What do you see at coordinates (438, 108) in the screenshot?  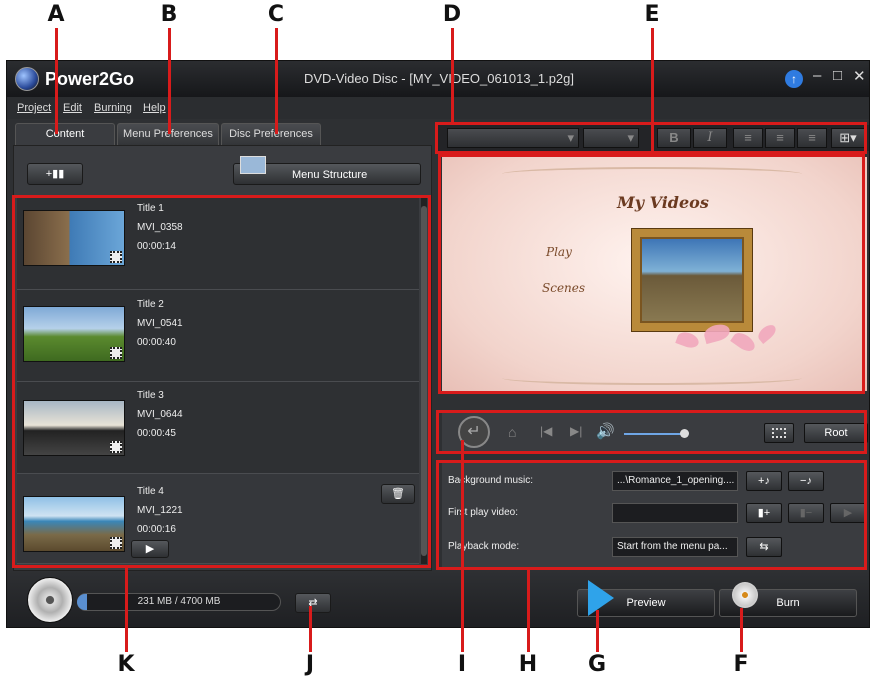 I see `menu-bar: Project Edit Burning Help` at bounding box center [438, 108].